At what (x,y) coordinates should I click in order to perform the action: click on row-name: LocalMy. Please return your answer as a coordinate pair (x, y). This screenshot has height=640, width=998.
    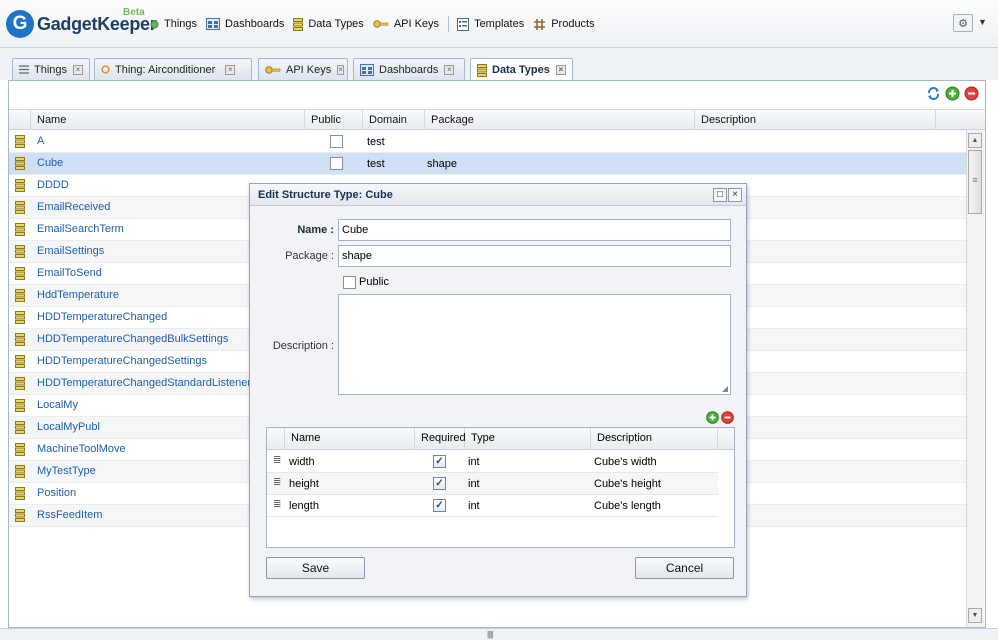
    Looking at the image, I should click on (57, 405).